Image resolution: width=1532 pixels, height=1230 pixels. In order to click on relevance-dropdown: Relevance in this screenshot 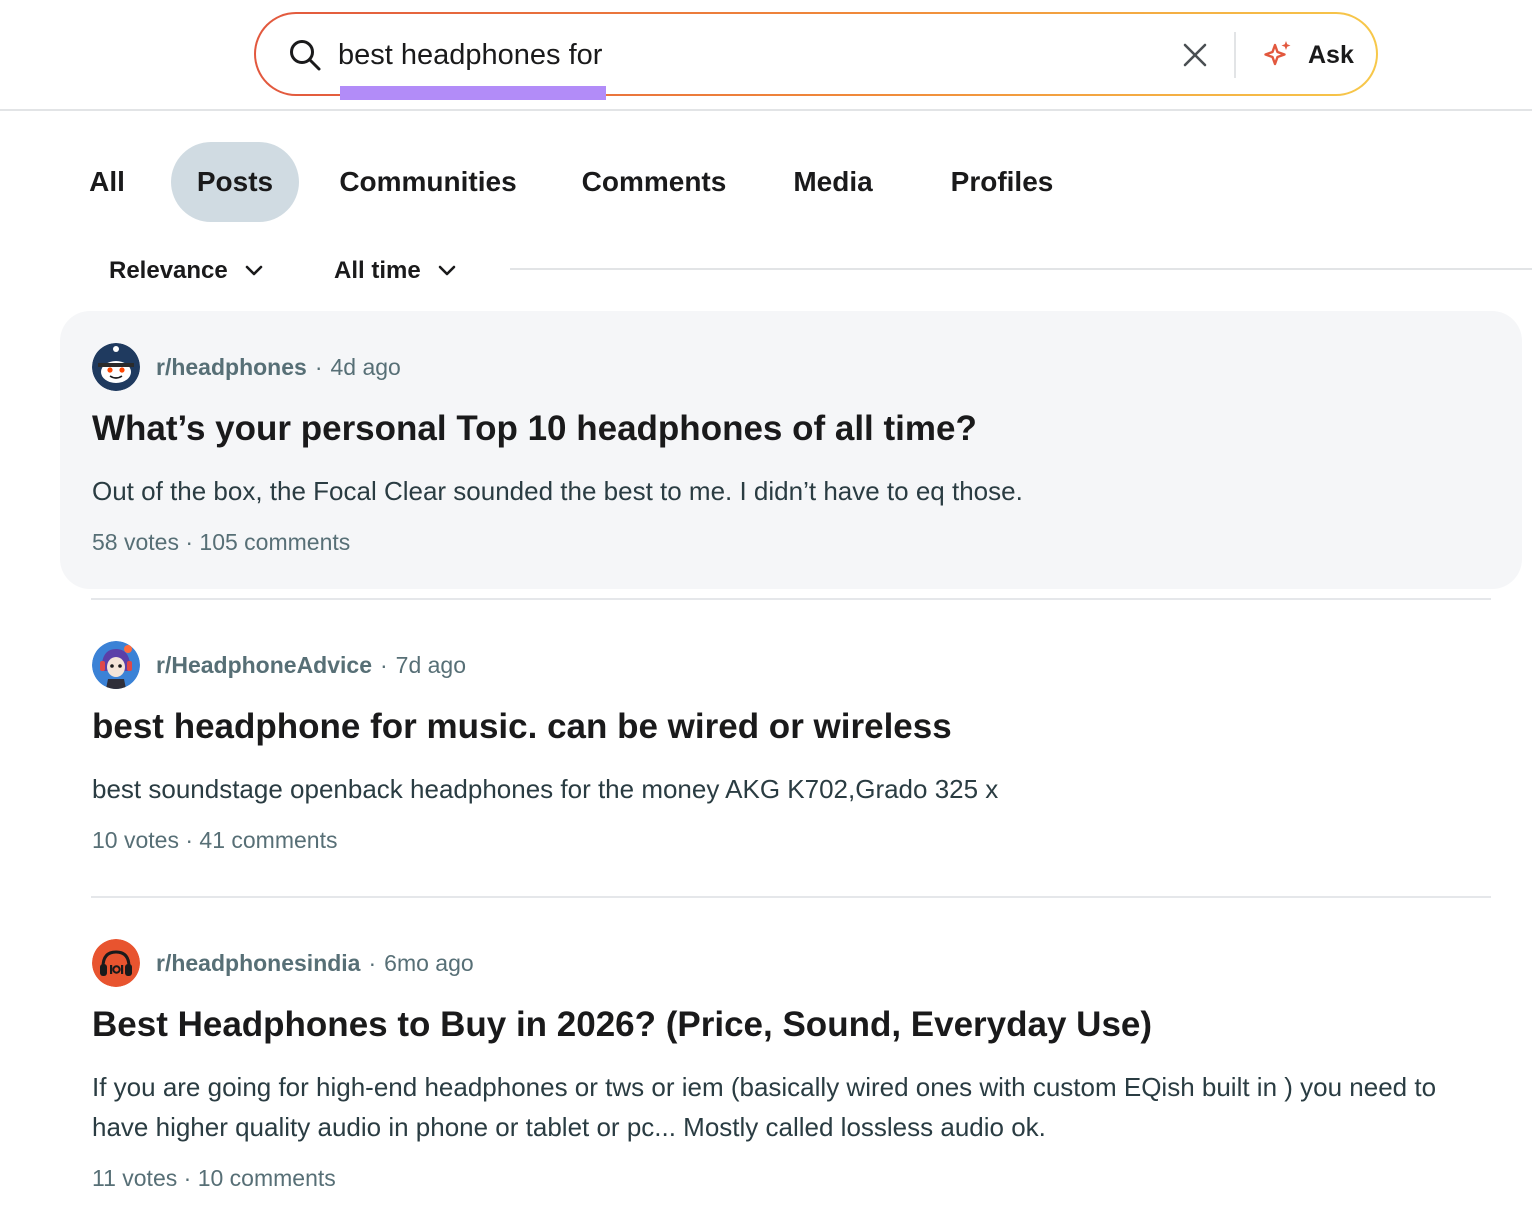, I will do `click(186, 271)`.